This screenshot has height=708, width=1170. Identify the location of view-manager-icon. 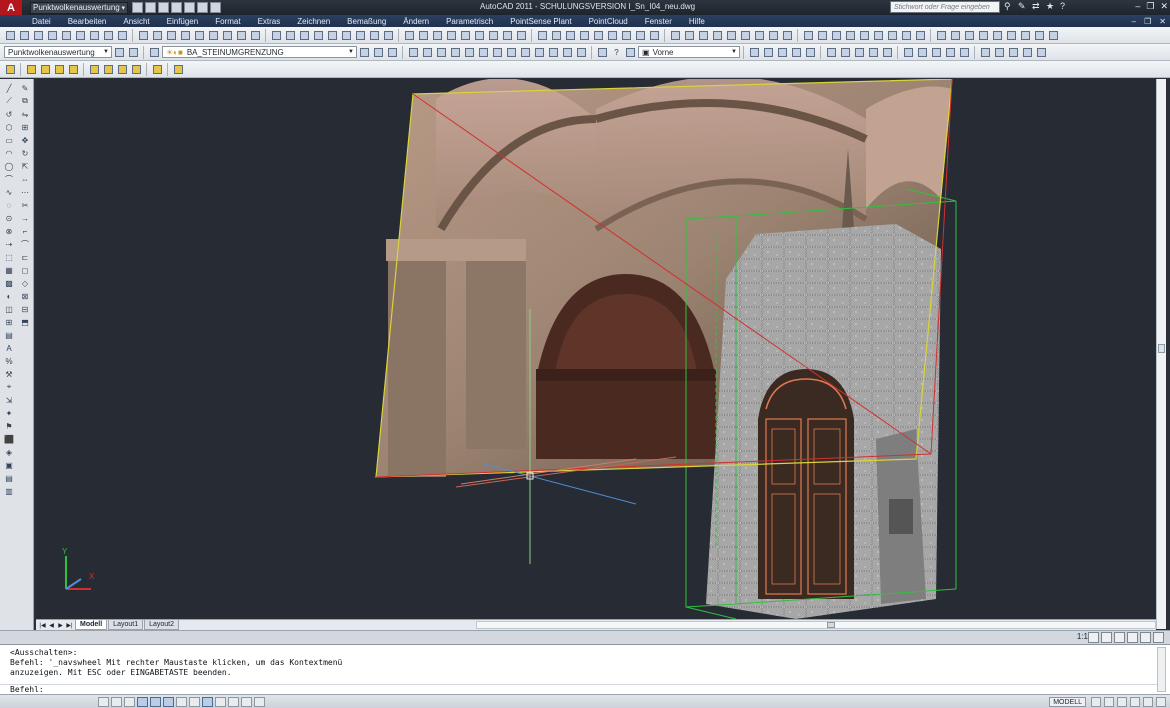
(630, 52).